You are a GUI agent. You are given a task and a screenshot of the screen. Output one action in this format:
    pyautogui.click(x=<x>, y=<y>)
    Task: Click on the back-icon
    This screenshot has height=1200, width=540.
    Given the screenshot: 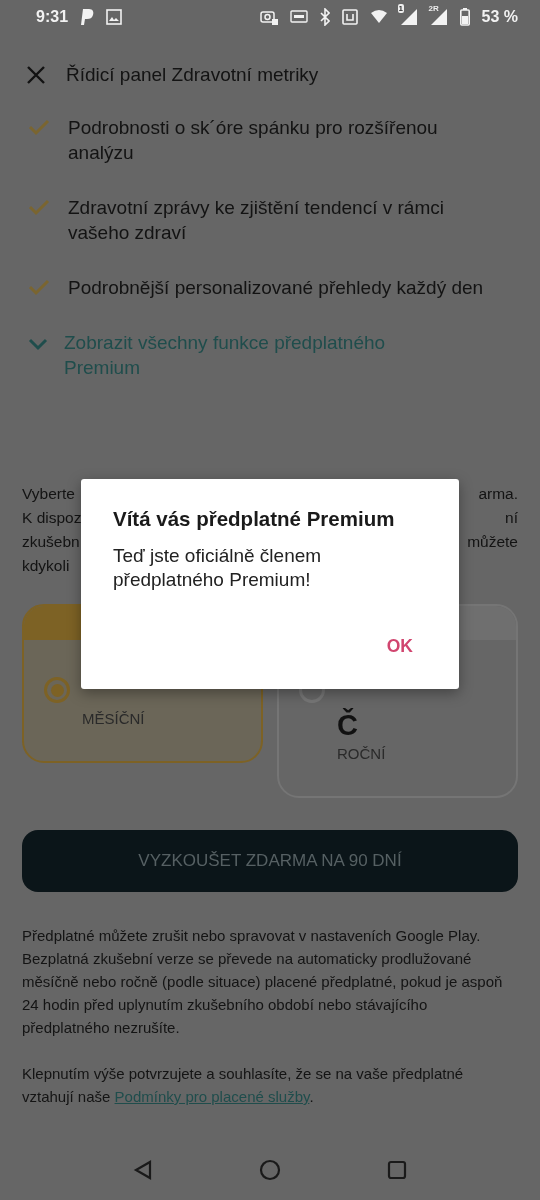 What is the action you would take?
    pyautogui.click(x=143, y=1170)
    